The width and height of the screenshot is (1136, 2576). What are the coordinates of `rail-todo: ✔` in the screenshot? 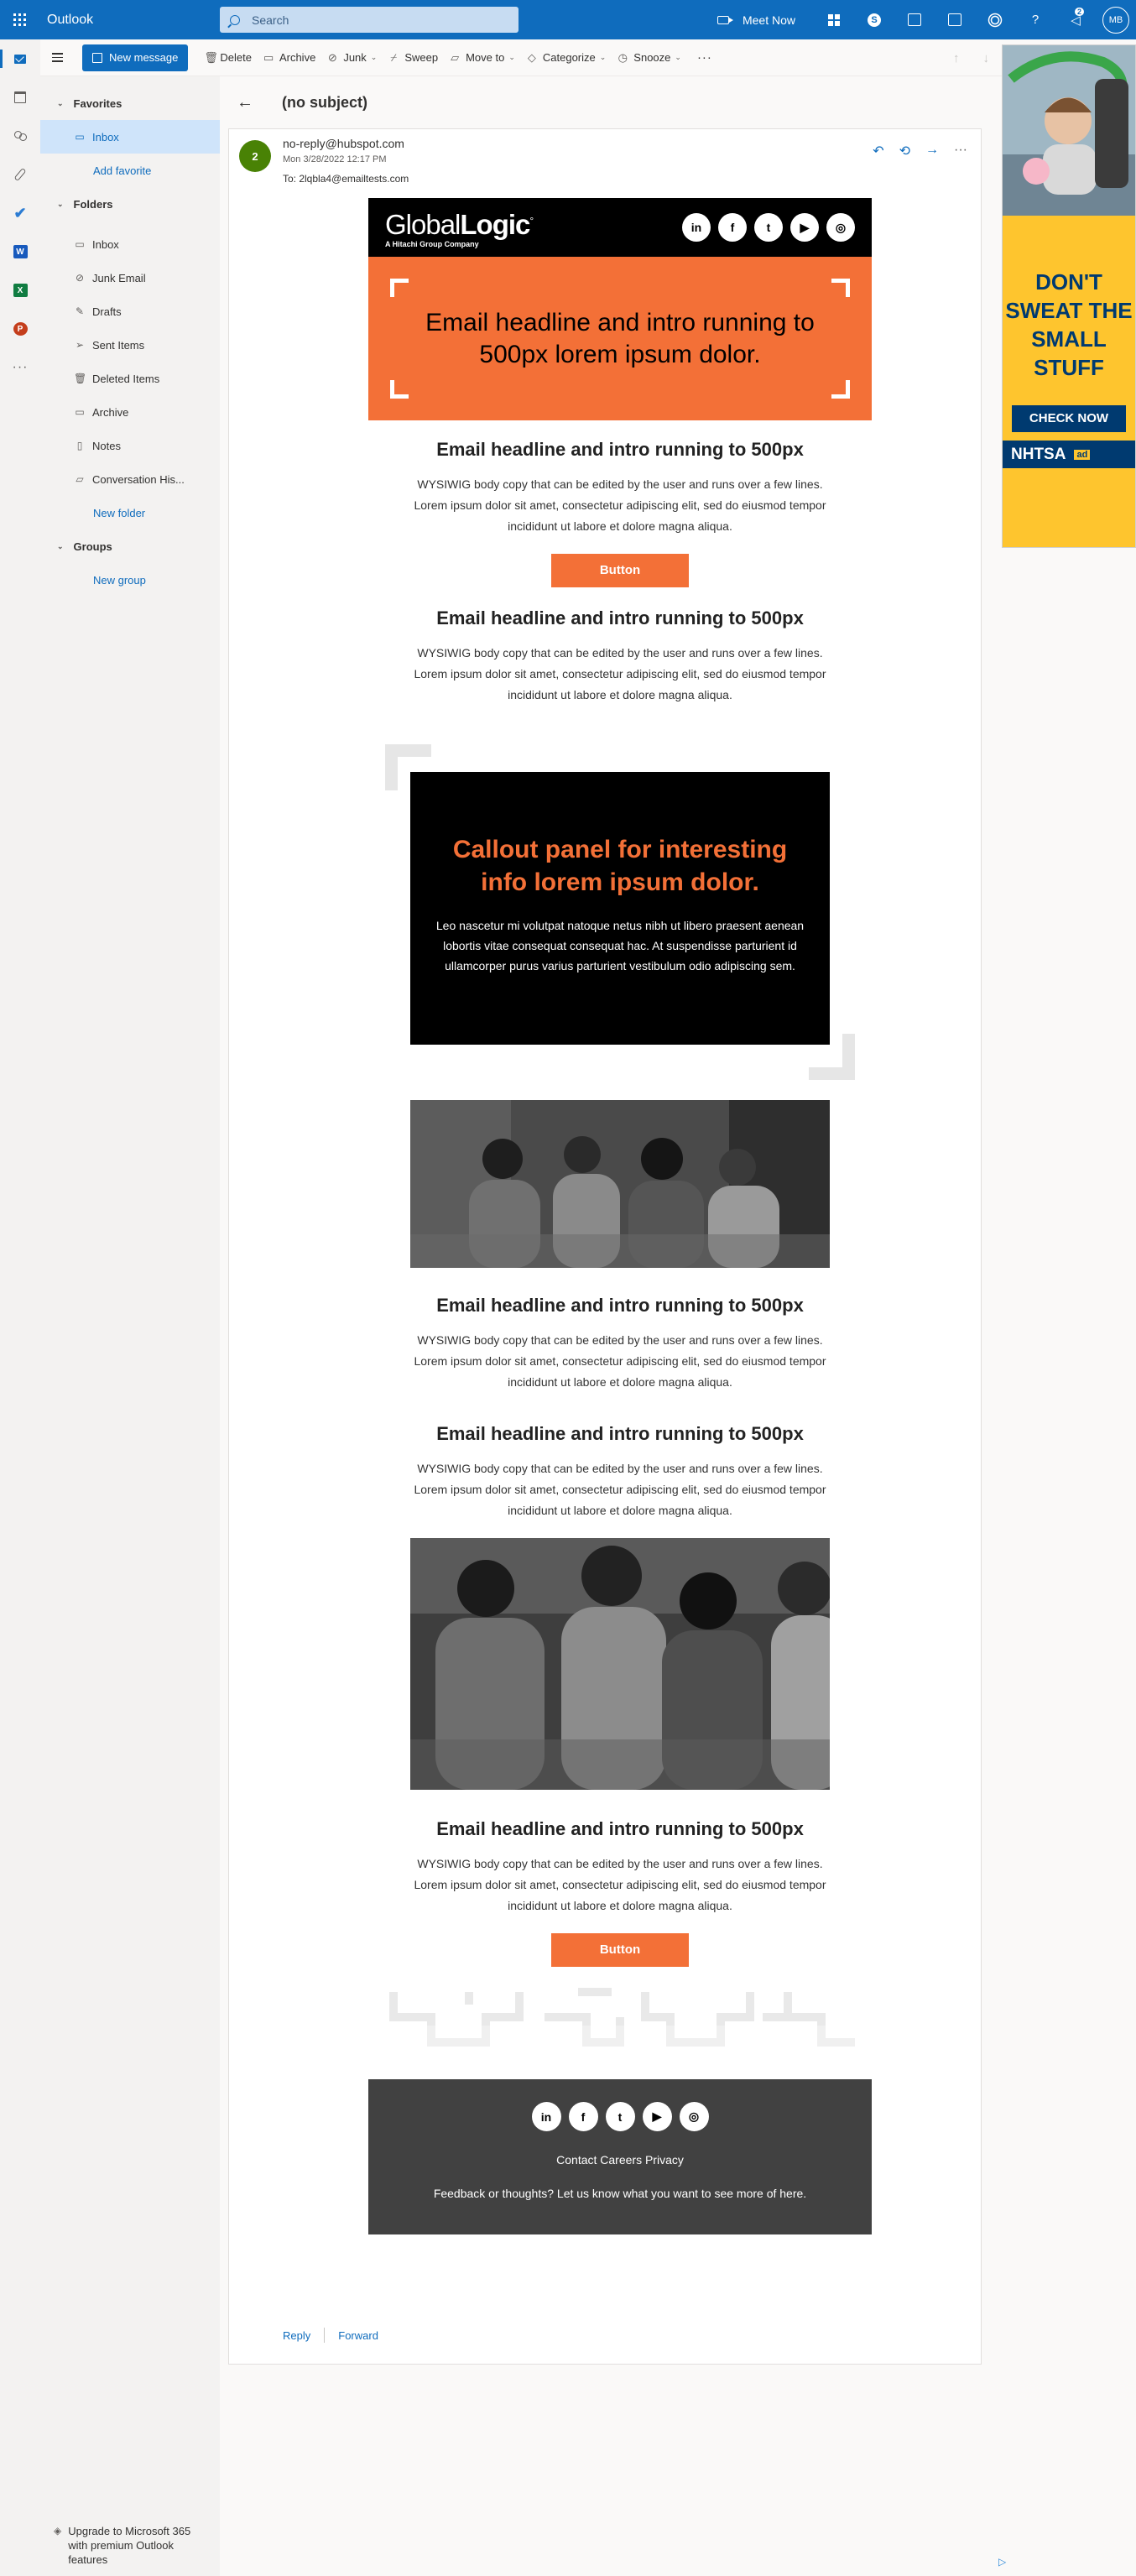 It's located at (20, 213).